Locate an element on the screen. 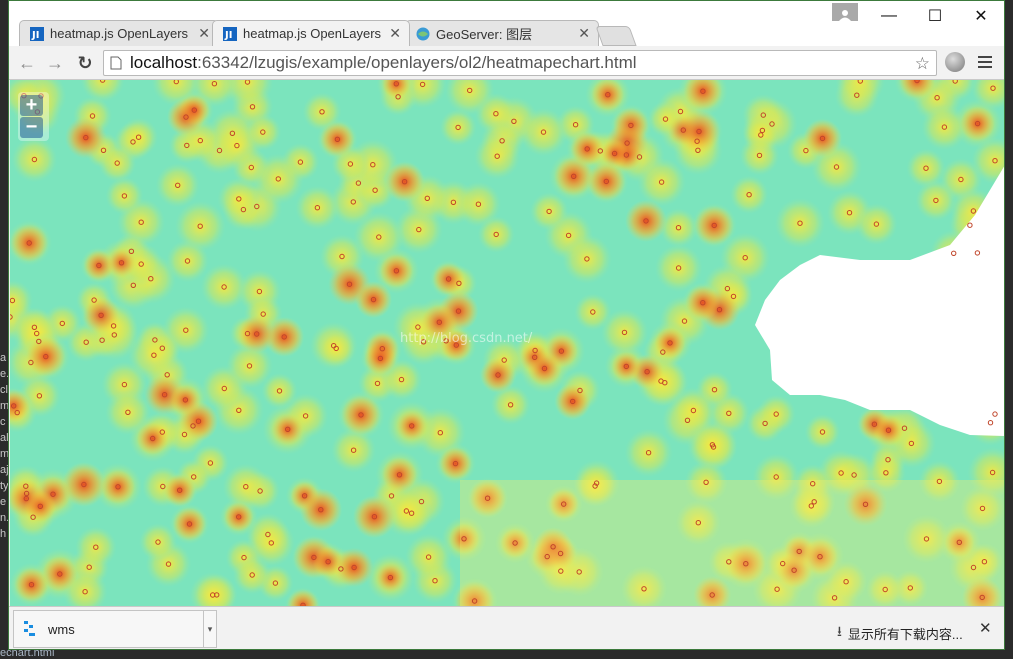 The image size is (1013, 659). file-icon is located at coordinates (30, 629).